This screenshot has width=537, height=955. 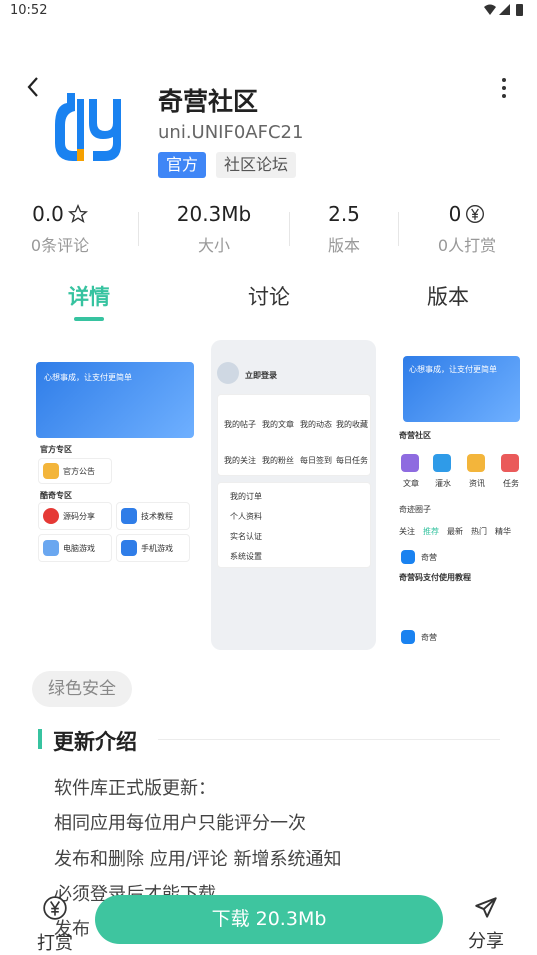 I want to click on official-card: 官方公告, so click(x=75, y=471).